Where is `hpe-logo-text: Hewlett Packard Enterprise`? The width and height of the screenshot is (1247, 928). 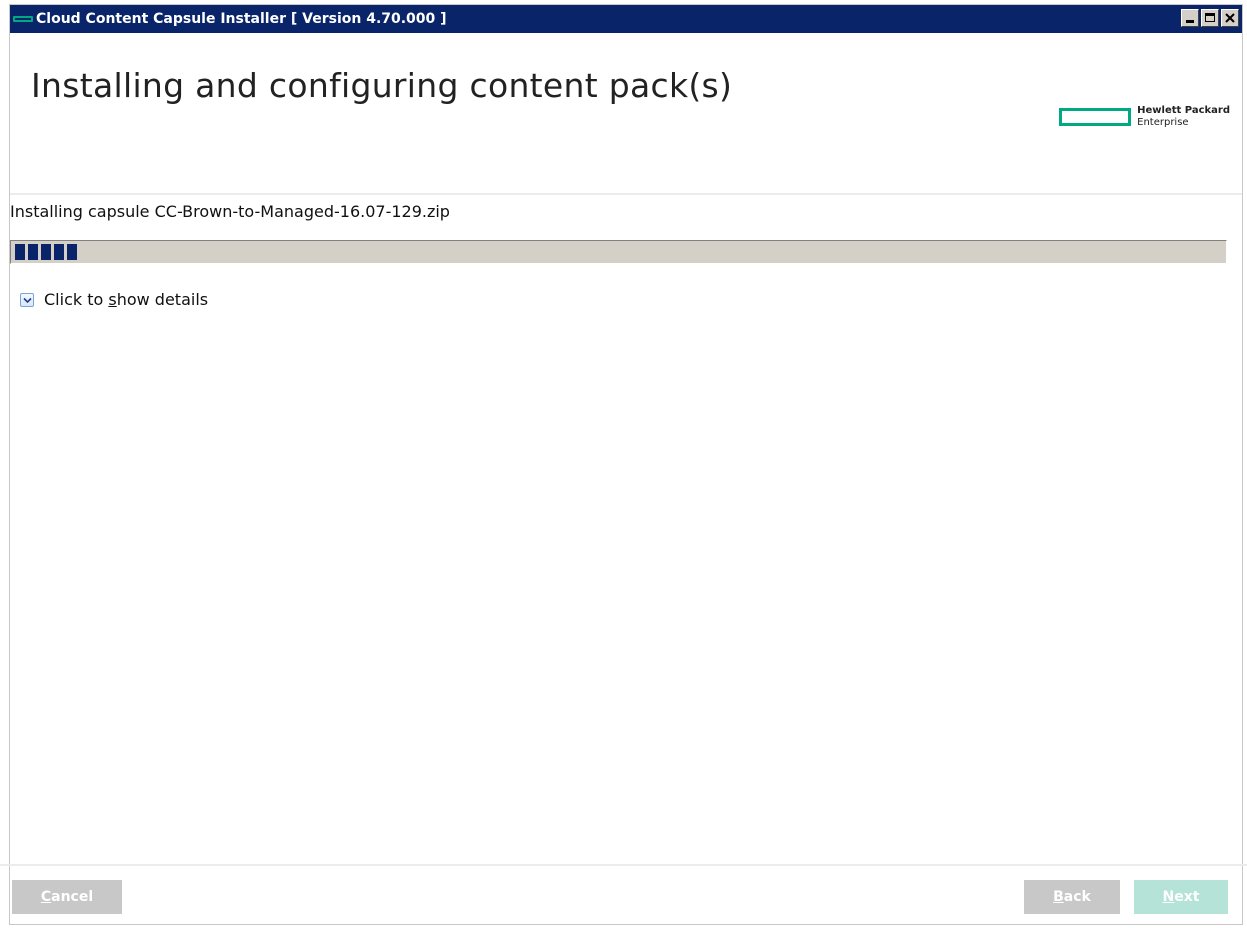 hpe-logo-text: Hewlett Packard Enterprise is located at coordinates (1183, 117).